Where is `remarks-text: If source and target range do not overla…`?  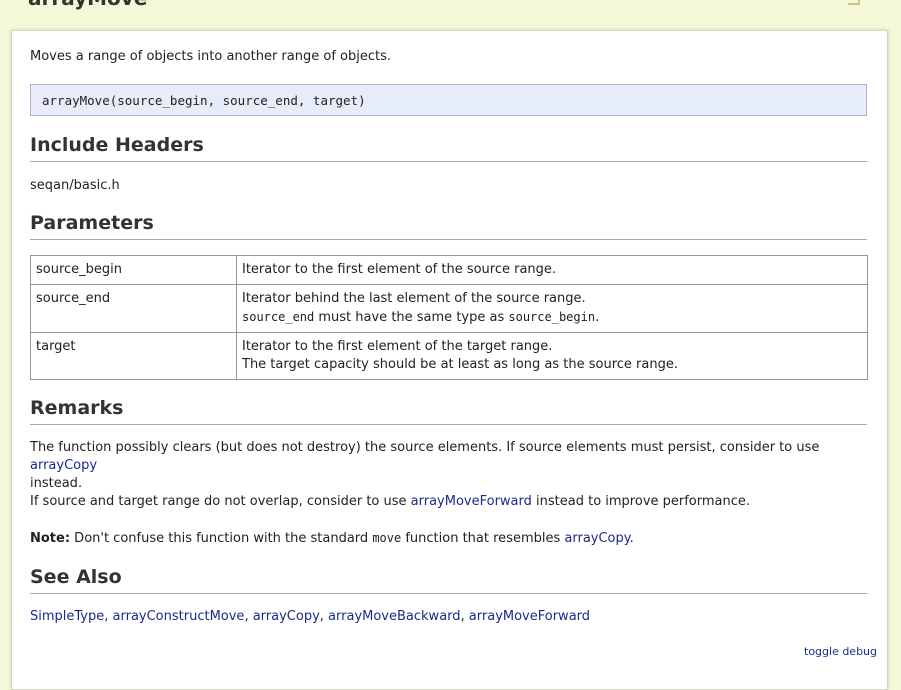
remarks-text: If source and target range do not overla… is located at coordinates (220, 501).